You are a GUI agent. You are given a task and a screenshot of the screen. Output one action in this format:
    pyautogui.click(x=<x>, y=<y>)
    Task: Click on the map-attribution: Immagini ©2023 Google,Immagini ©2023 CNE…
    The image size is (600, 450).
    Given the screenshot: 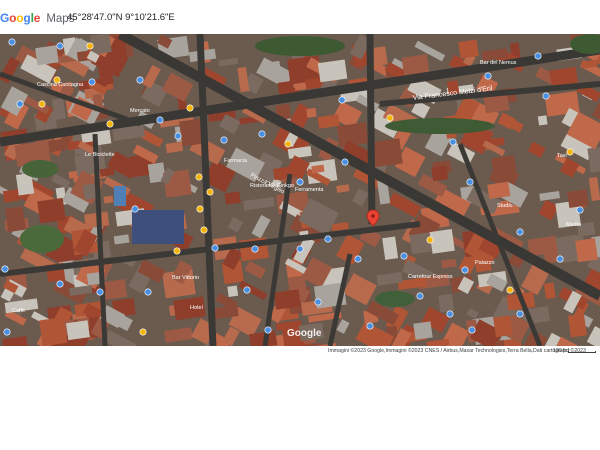 What is the action you would take?
    pyautogui.click(x=457, y=351)
    